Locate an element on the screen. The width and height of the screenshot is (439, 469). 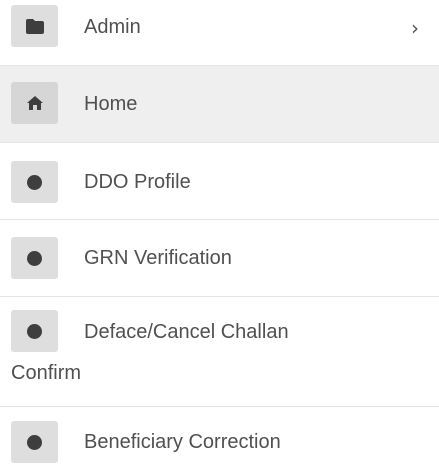
folder-icon-box is located at coordinates (34, 26).